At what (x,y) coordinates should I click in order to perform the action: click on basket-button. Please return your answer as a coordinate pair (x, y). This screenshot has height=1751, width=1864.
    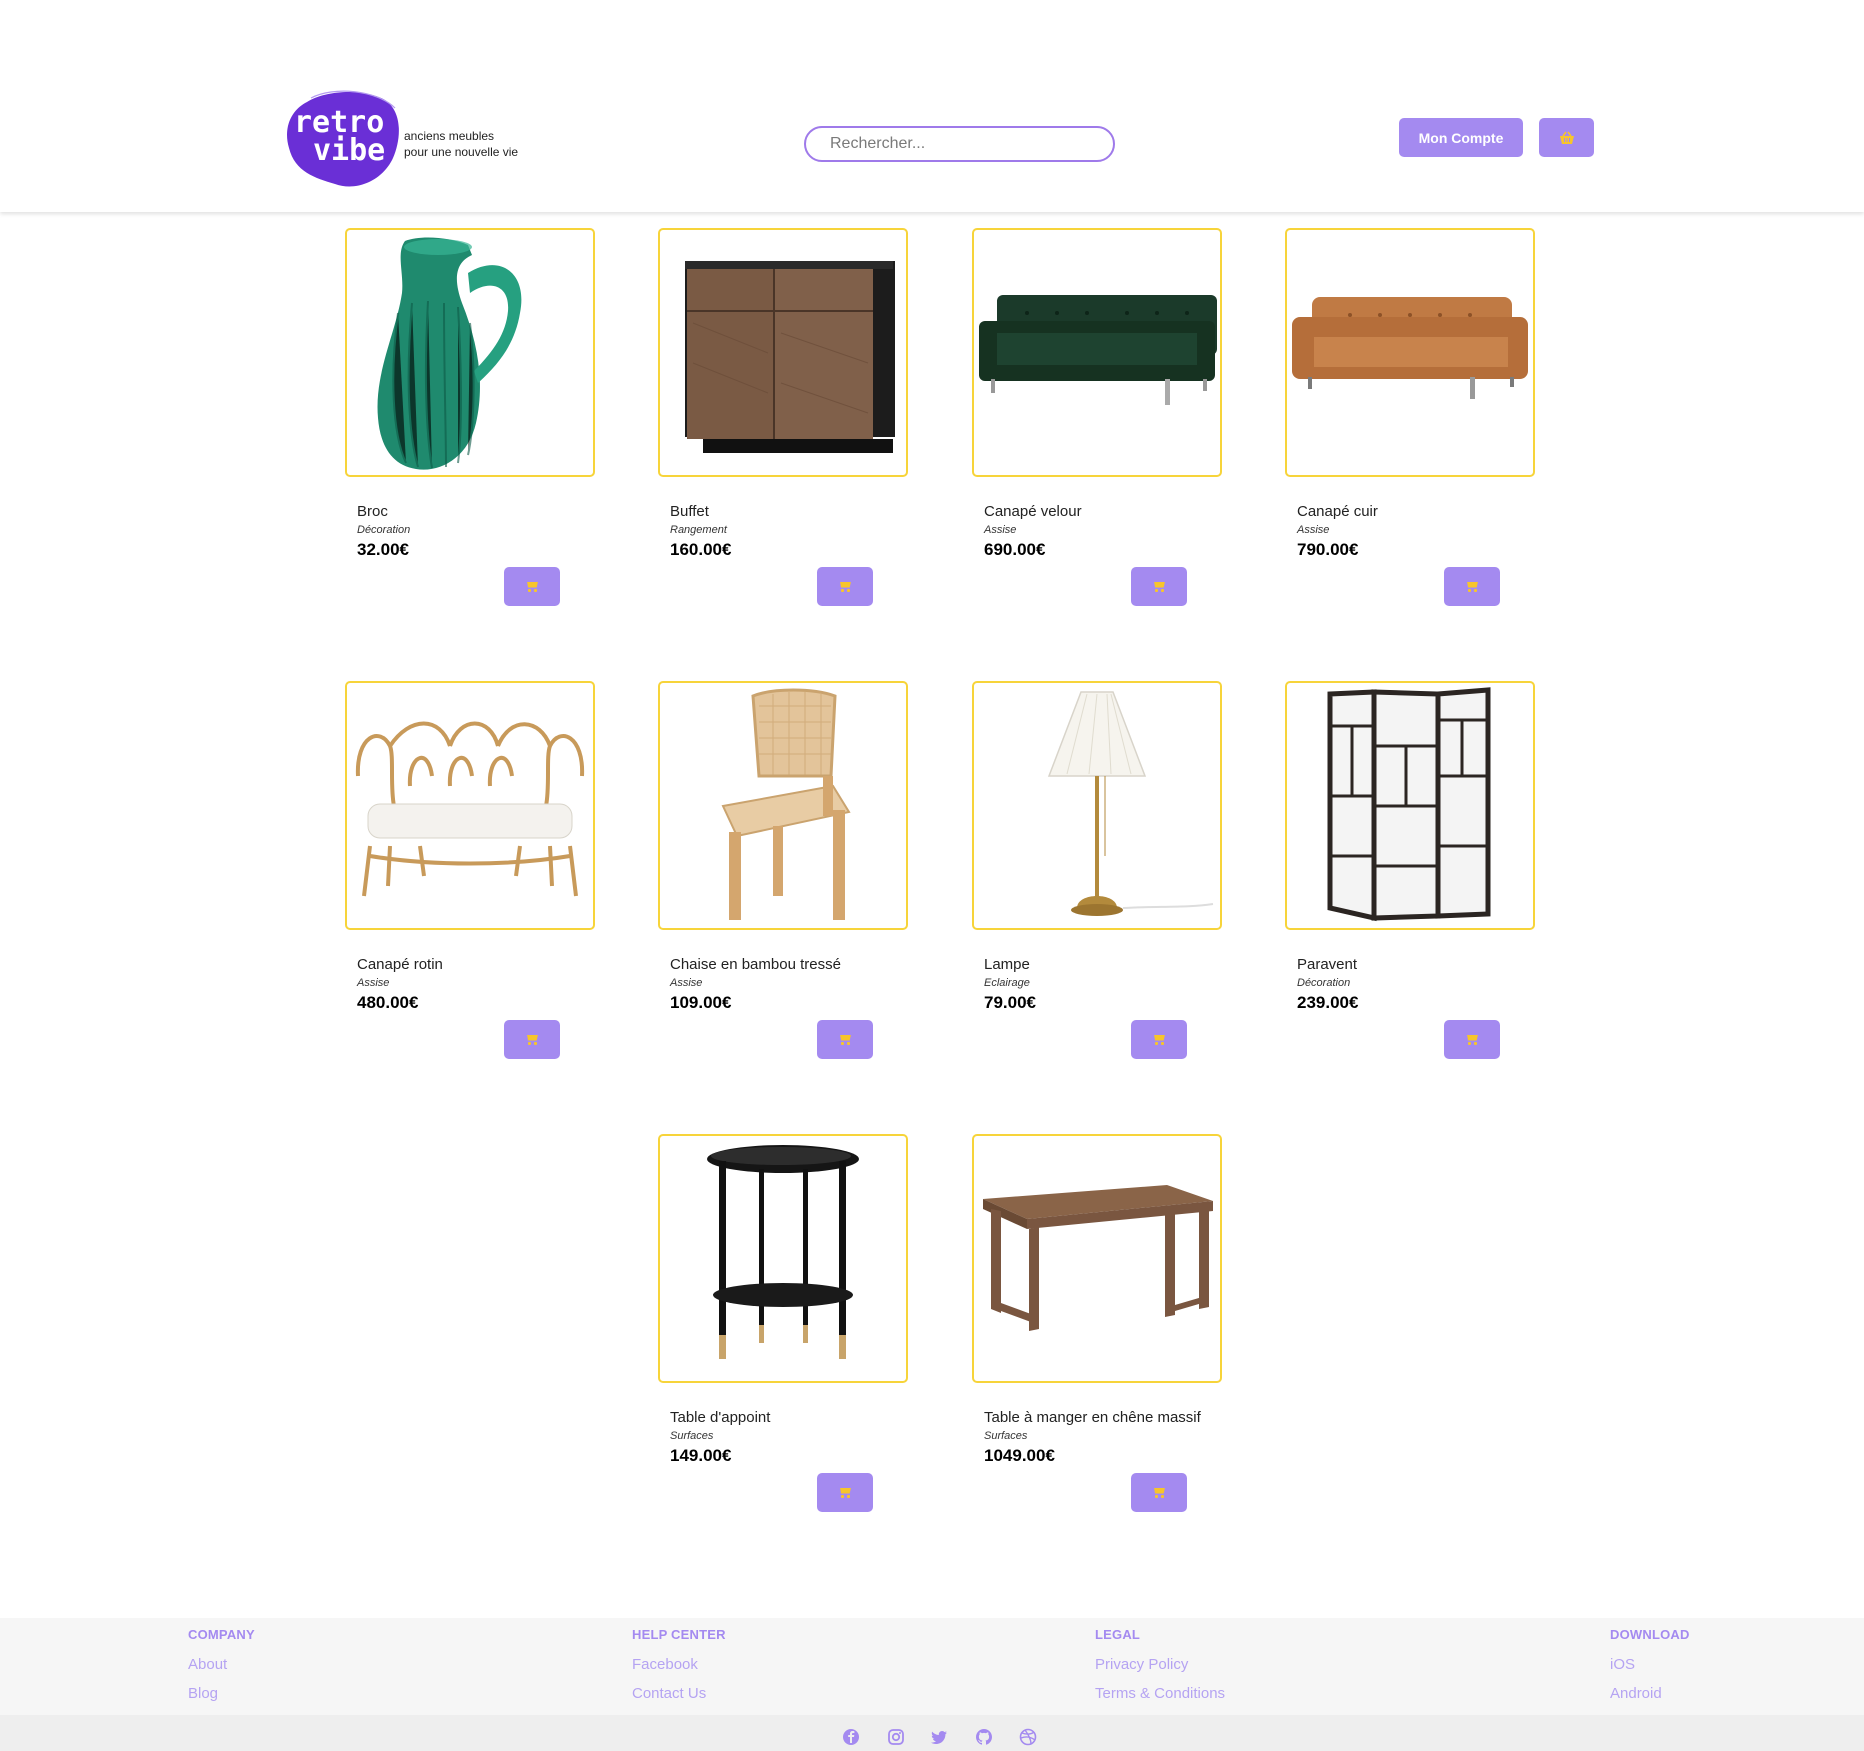
    Looking at the image, I should click on (1566, 137).